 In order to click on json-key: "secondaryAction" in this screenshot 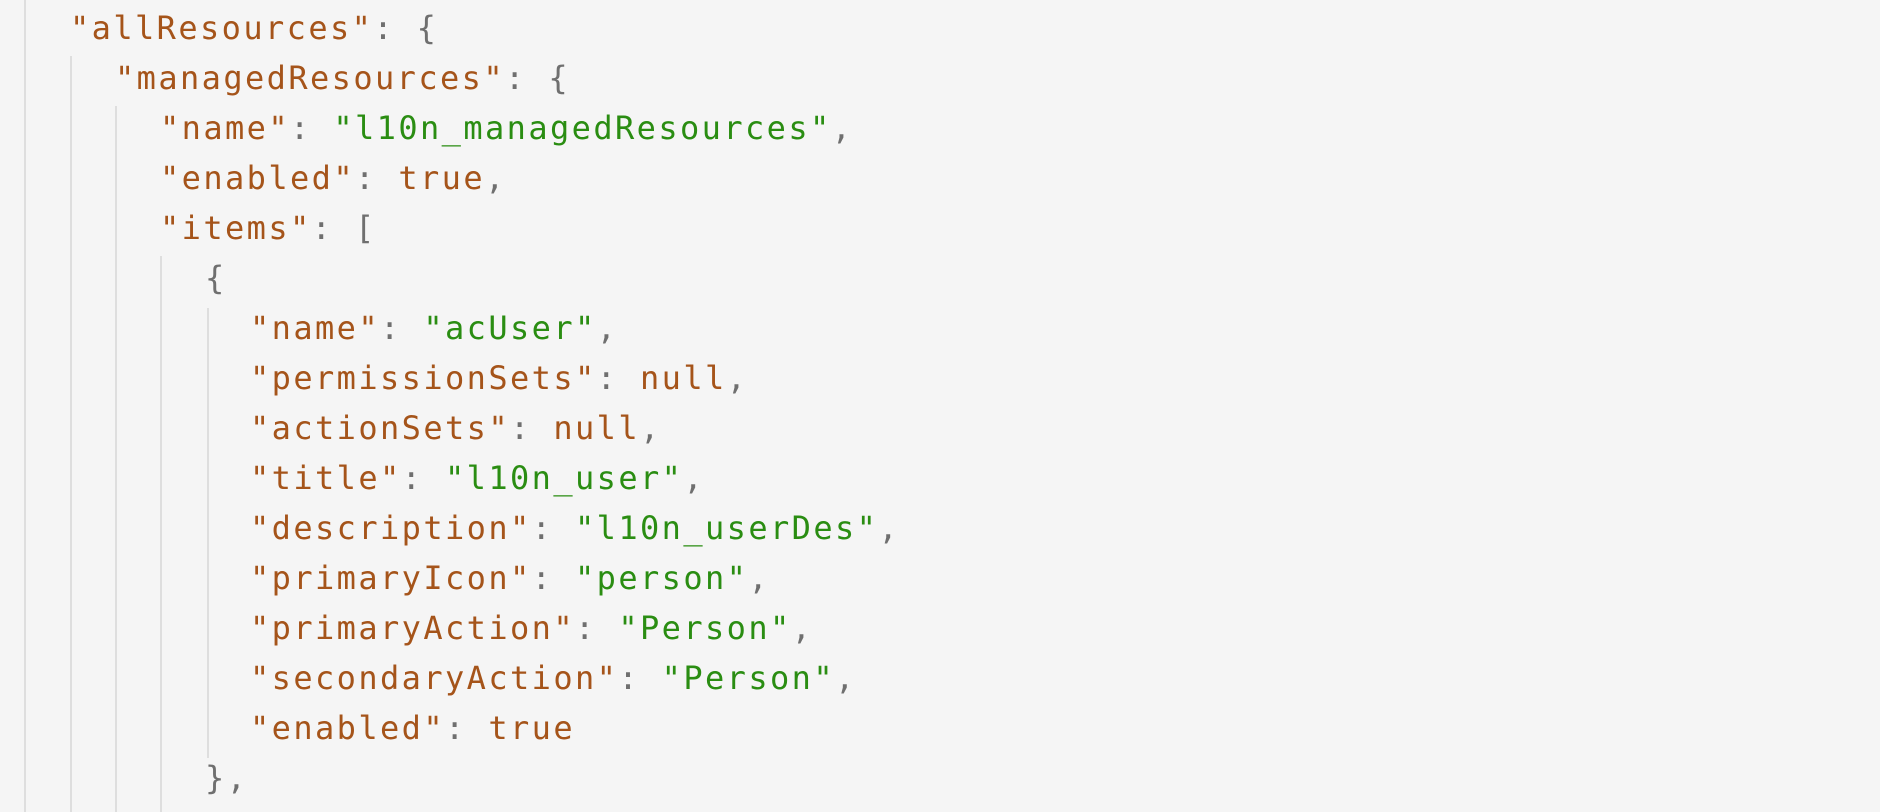, I will do `click(434, 678)`.